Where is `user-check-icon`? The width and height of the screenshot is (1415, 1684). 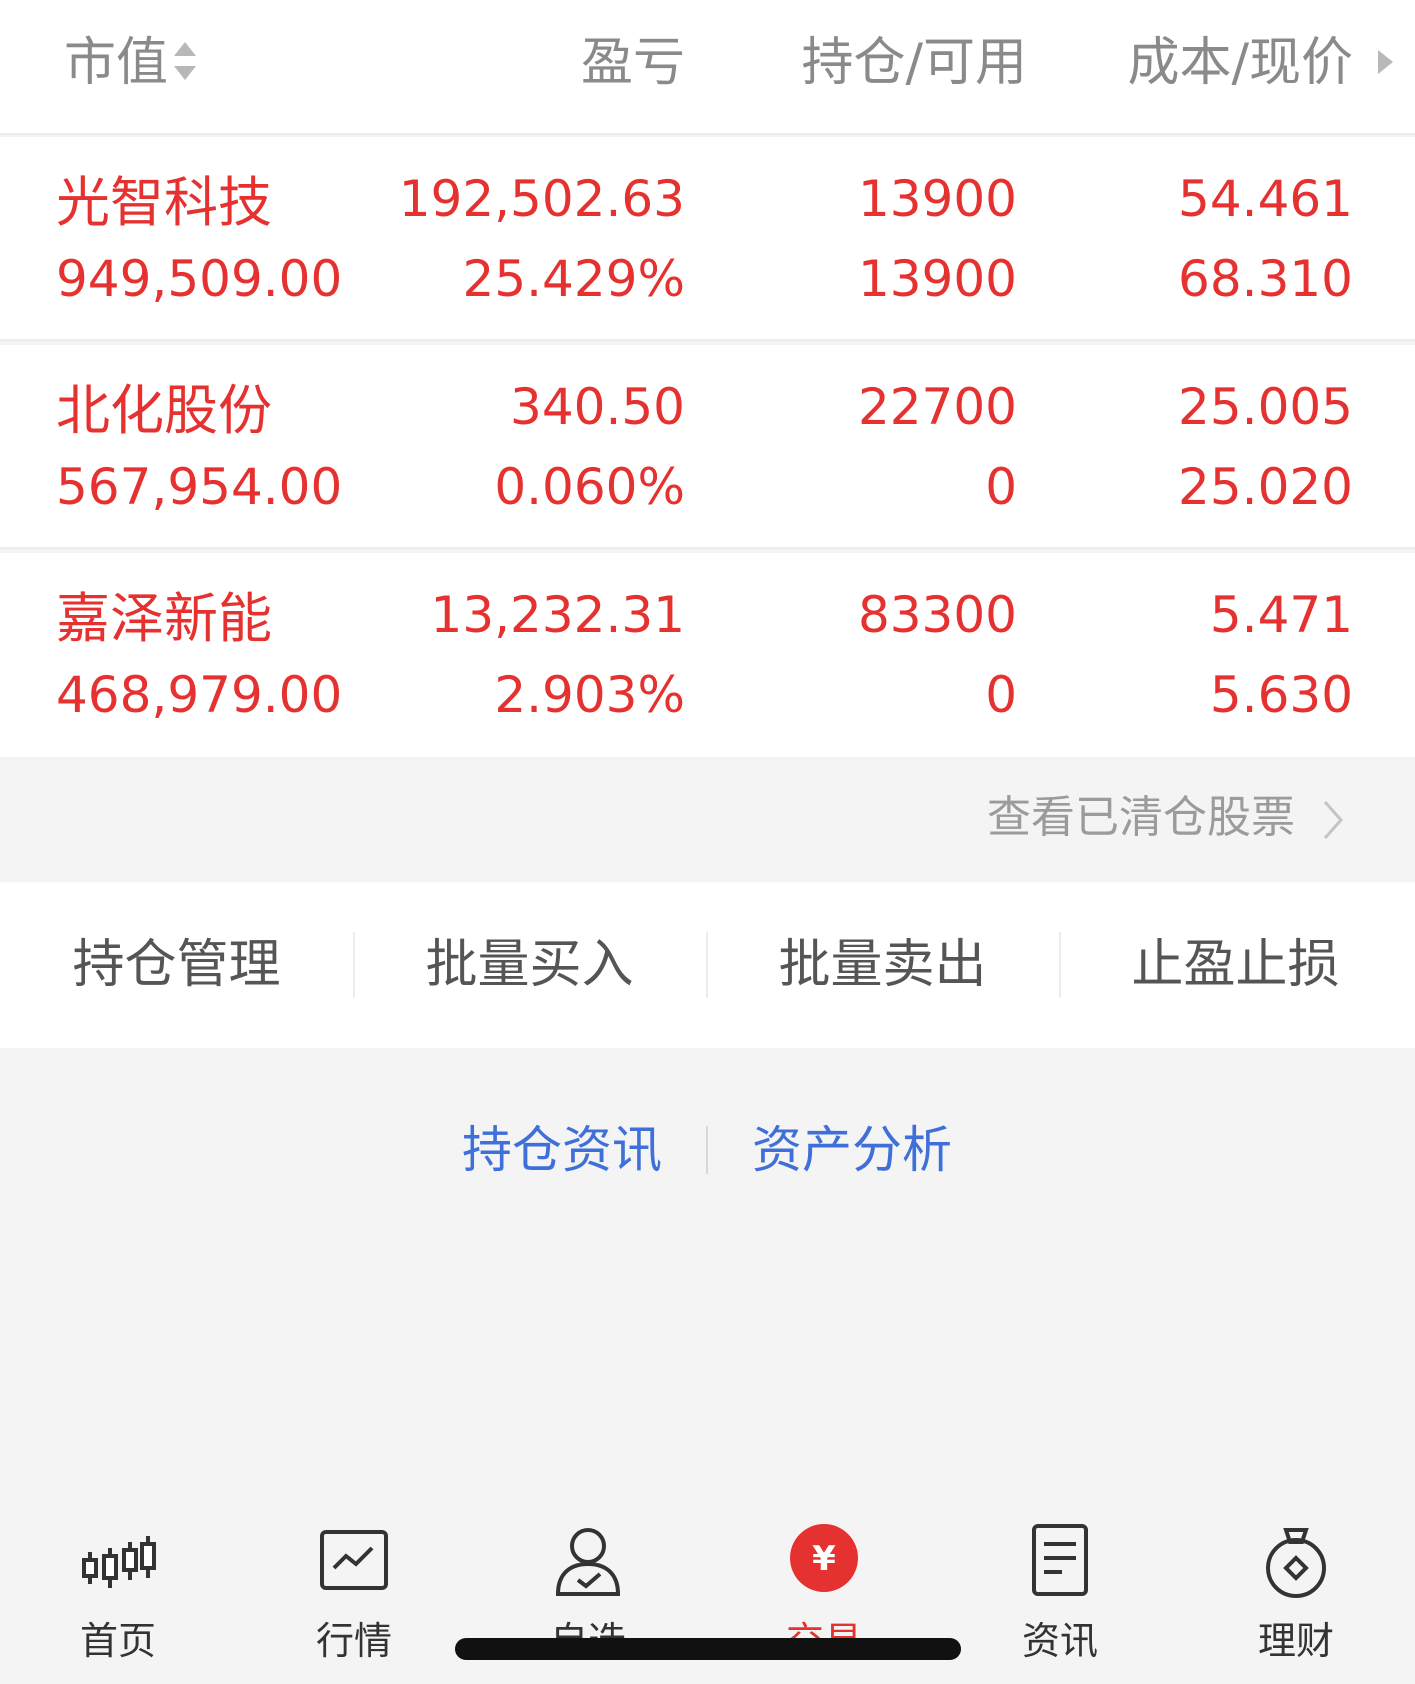
user-check-icon is located at coordinates (588, 1562).